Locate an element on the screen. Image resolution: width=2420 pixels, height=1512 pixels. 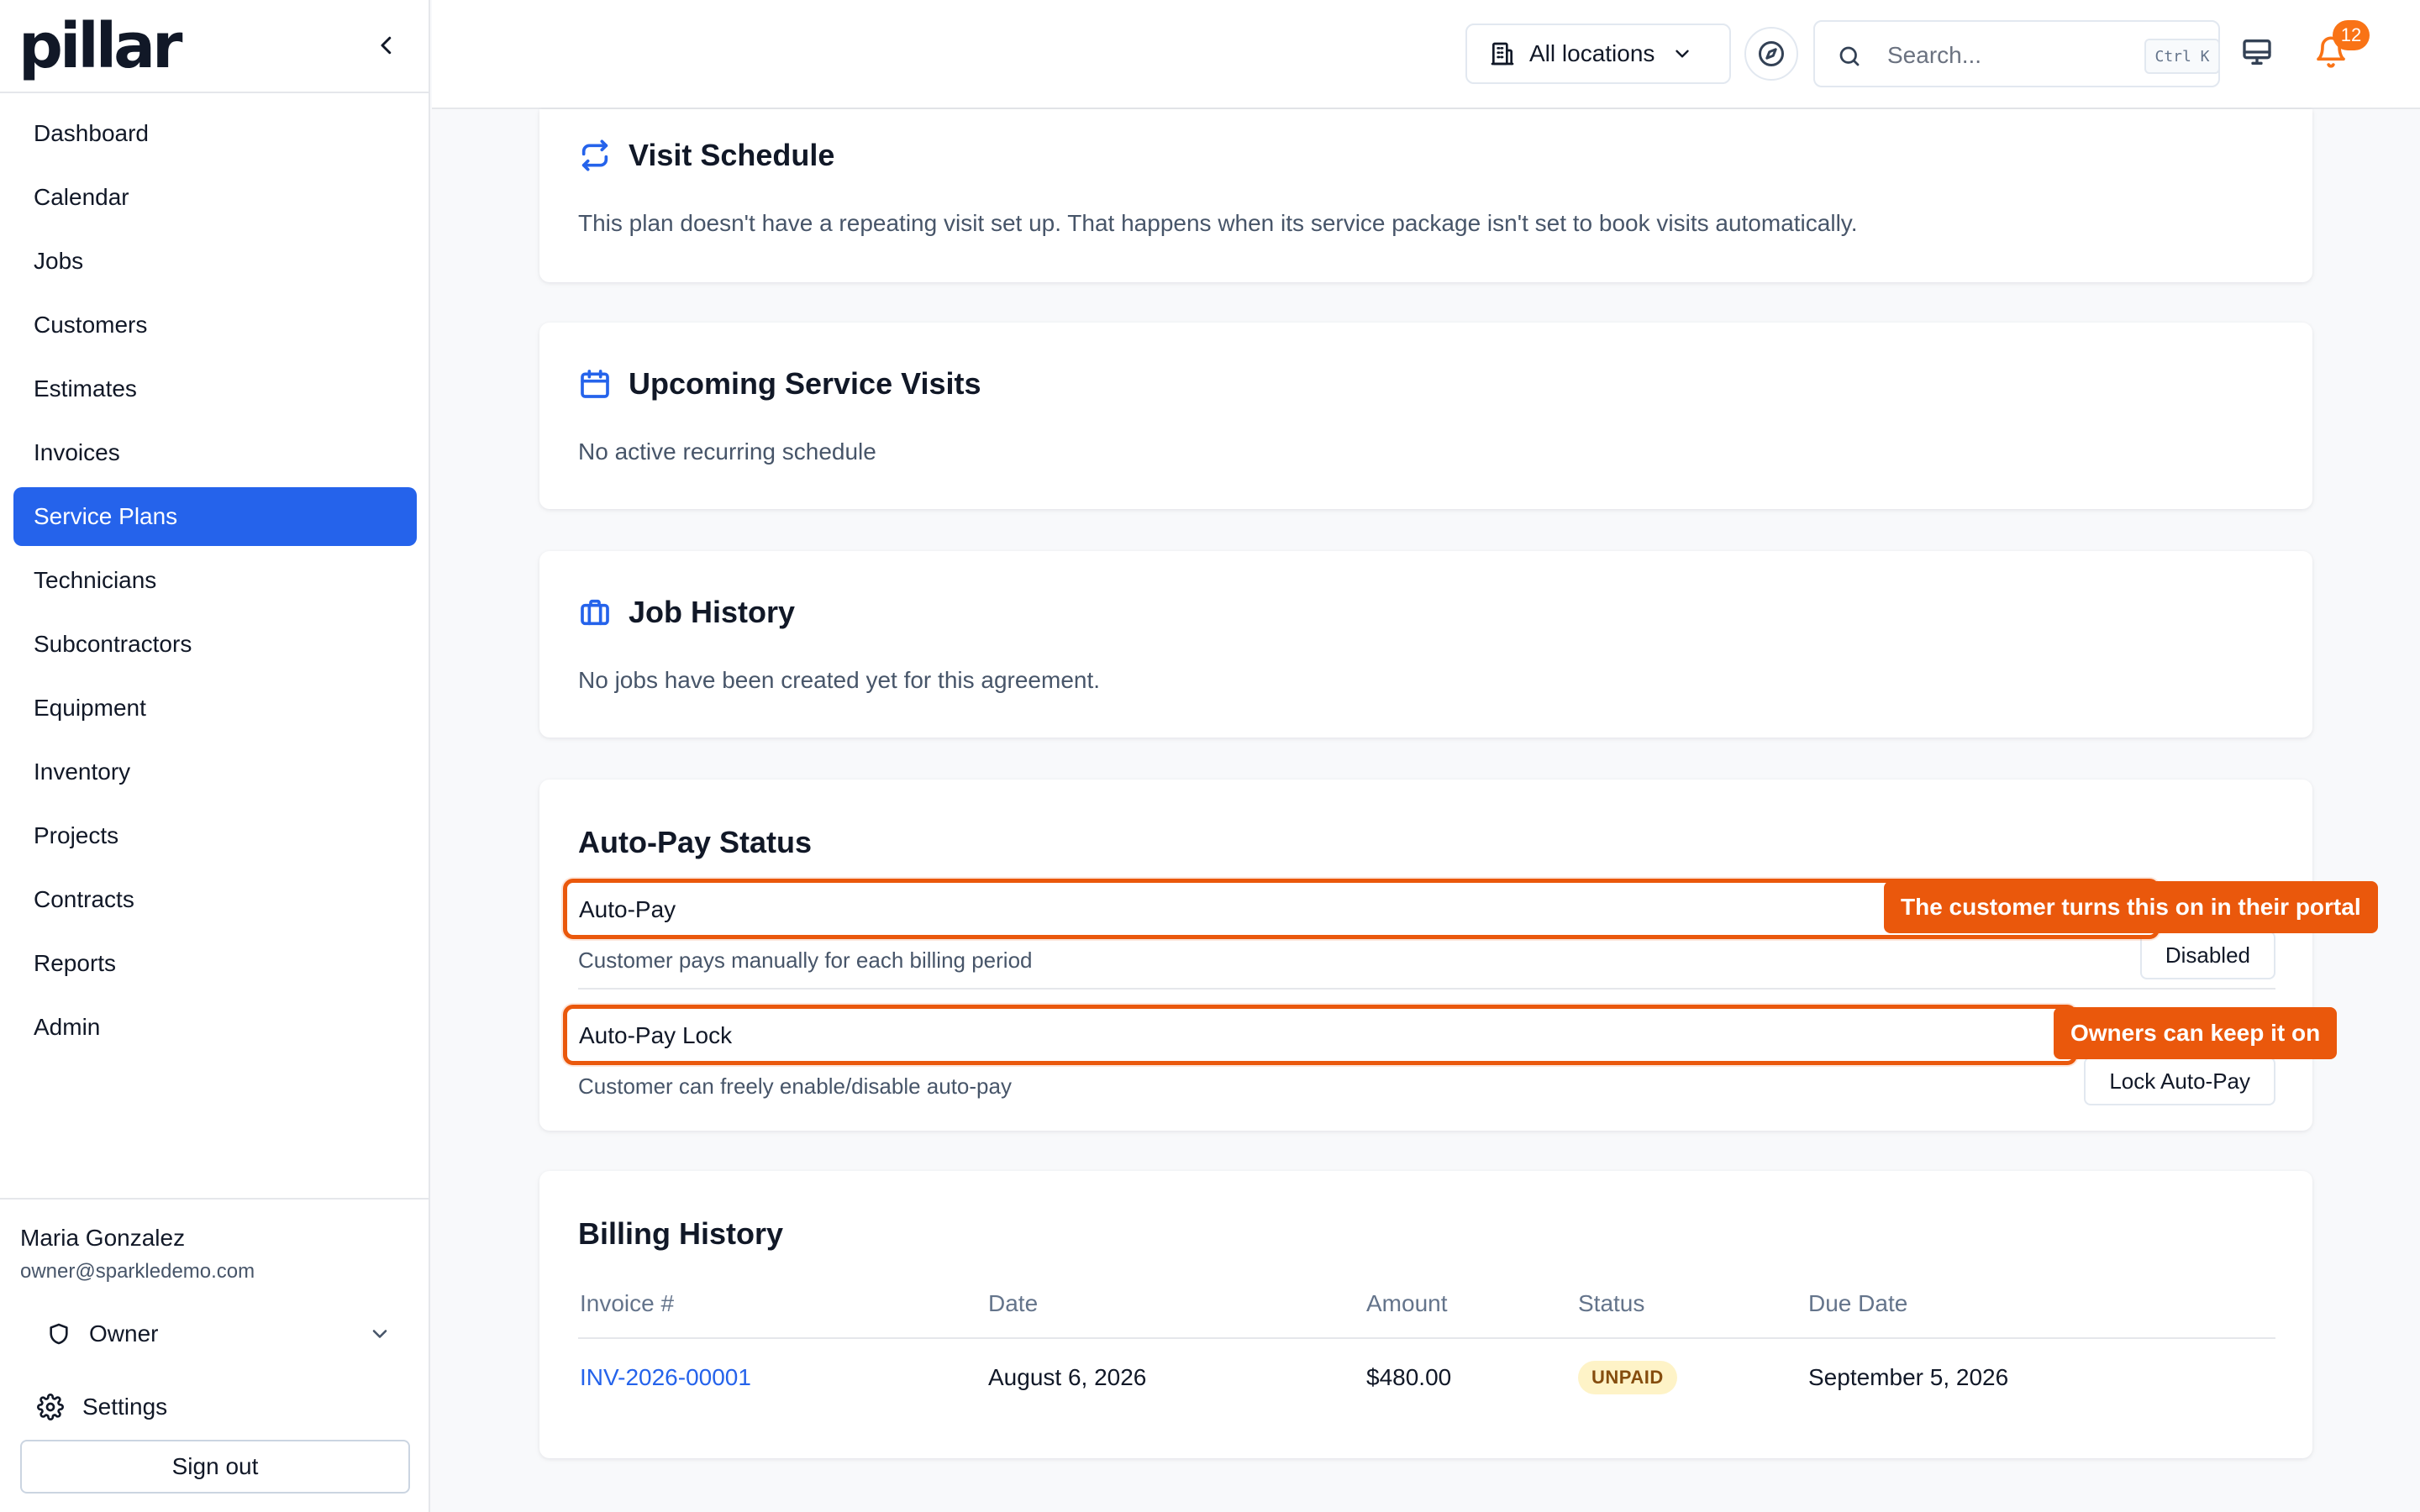
settings-link: Settings is located at coordinates (102, 1407).